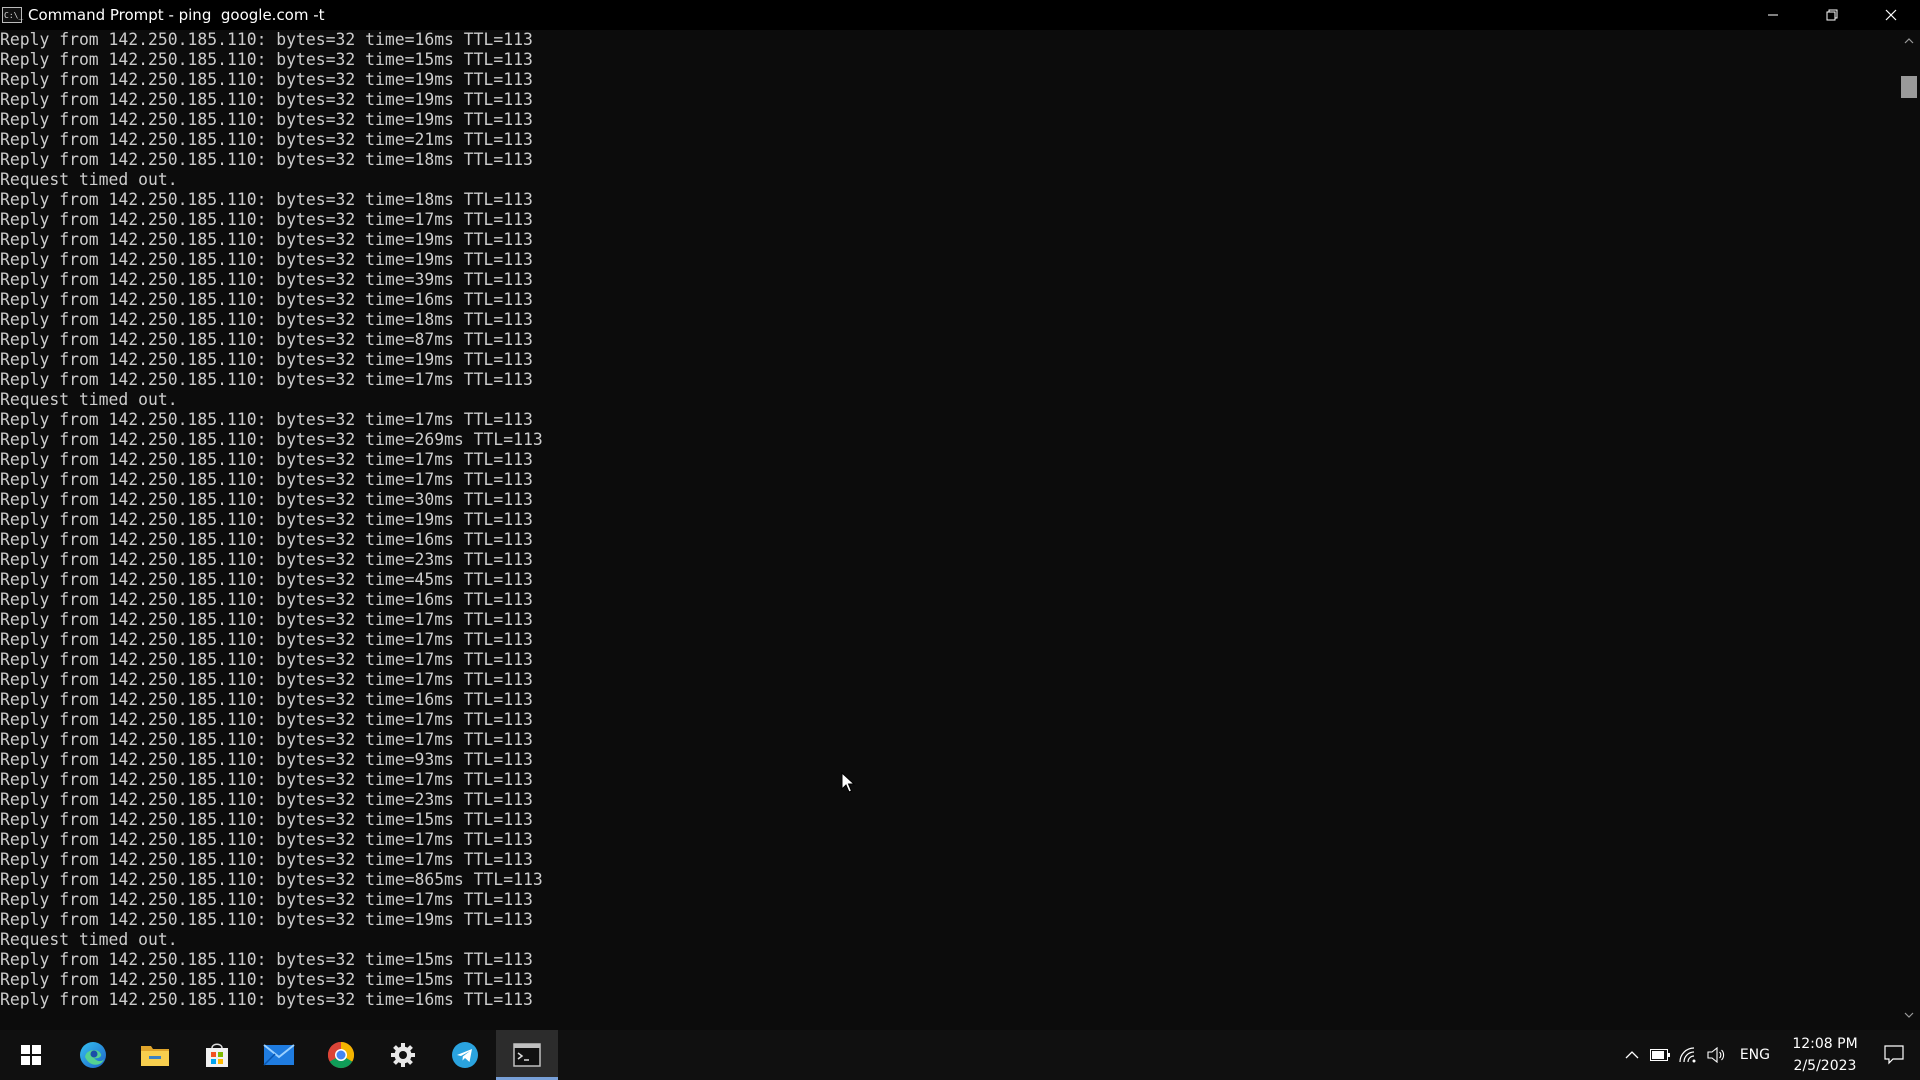 This screenshot has width=1920, height=1080. I want to click on scroll-up-arrow-icon, so click(1909, 41).